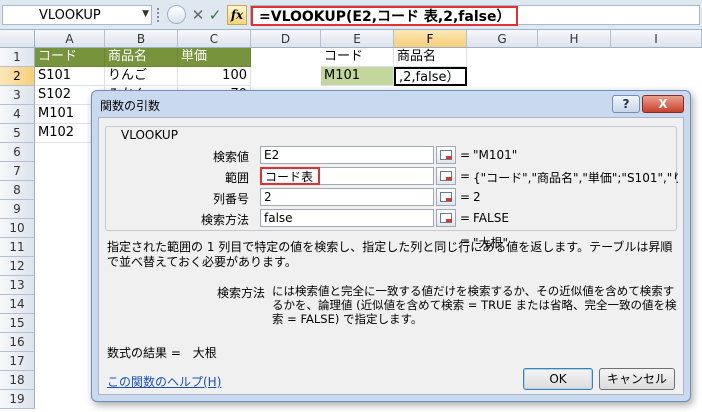 The image size is (702, 412). I want to click on arg-description-label: 検索方法, so click(241, 293).